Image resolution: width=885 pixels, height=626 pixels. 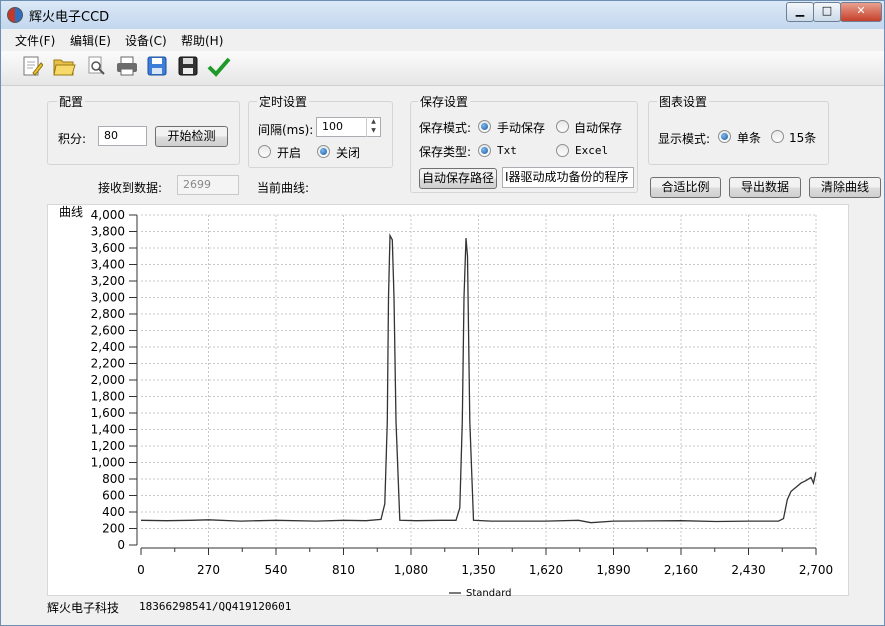 I want to click on auto-save-radio, so click(x=562, y=126).